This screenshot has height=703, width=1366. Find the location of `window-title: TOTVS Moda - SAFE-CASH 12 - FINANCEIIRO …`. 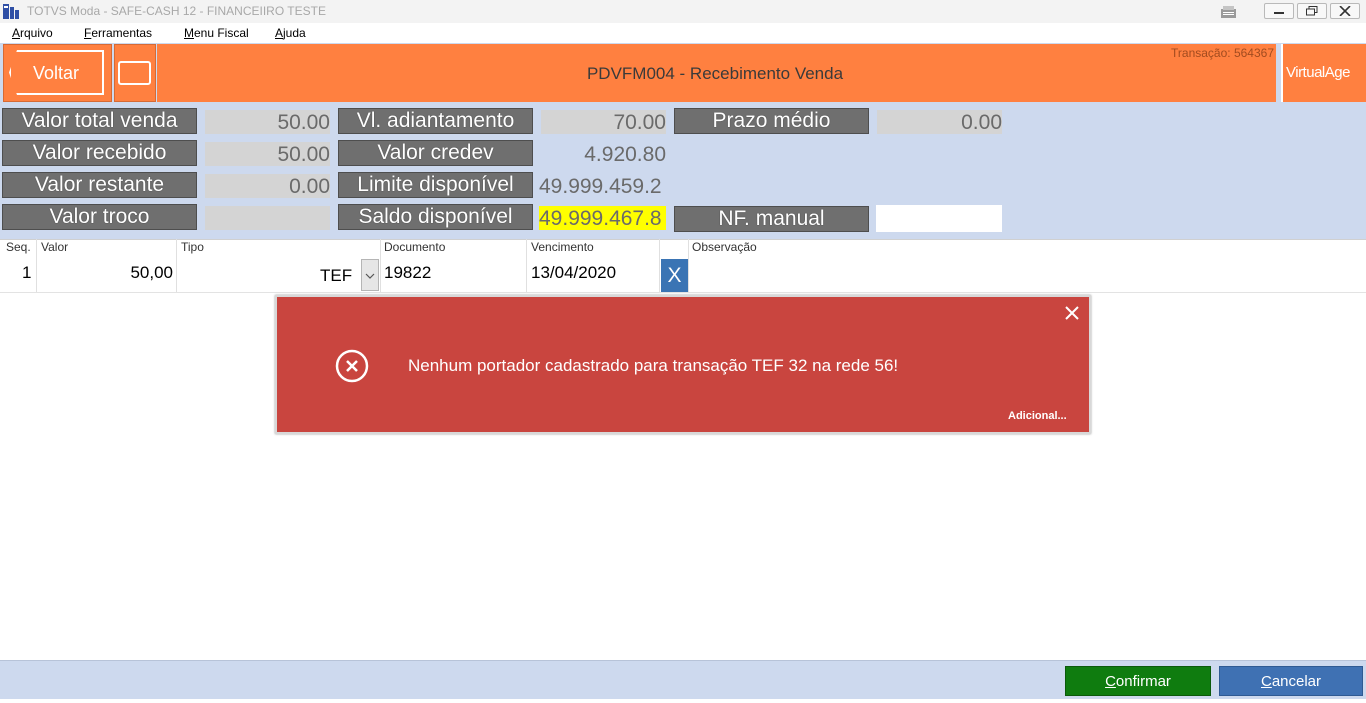

window-title: TOTVS Moda - SAFE-CASH 12 - FINANCEIIRO … is located at coordinates (176, 11).